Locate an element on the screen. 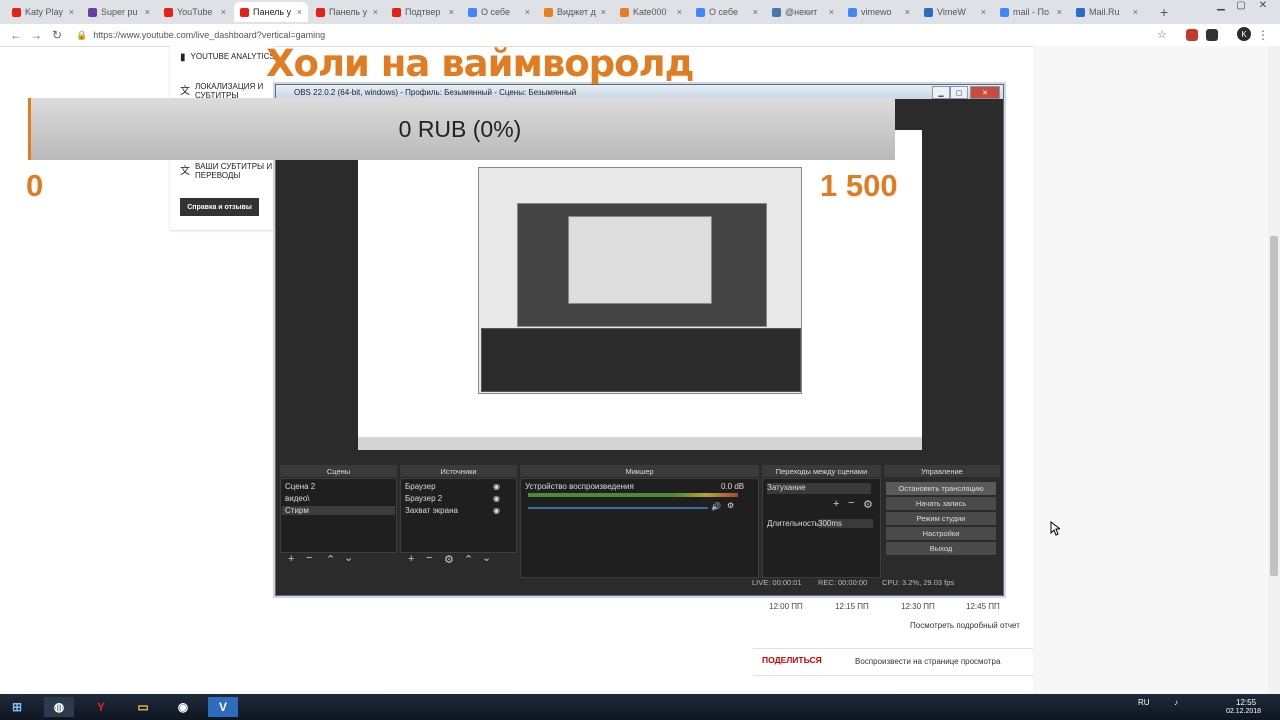 The image size is (1280, 720). remove-scene-icon: − is located at coordinates (309, 558).